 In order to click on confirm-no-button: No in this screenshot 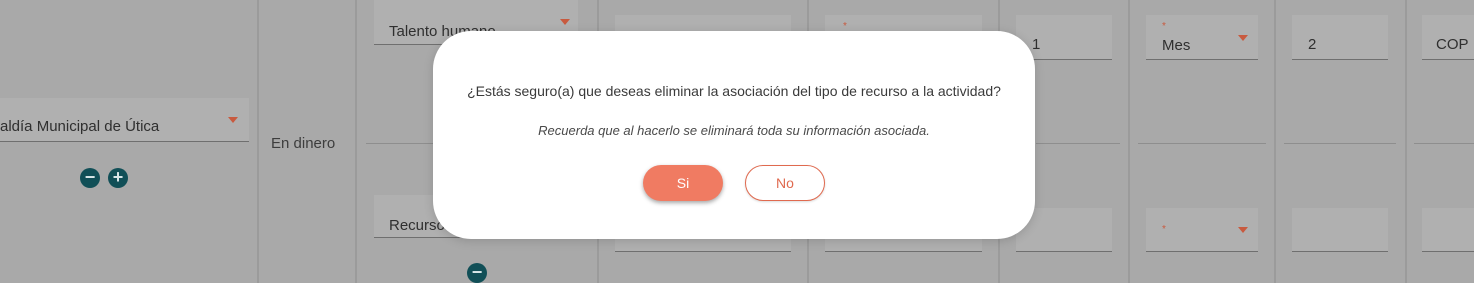, I will do `click(785, 183)`.